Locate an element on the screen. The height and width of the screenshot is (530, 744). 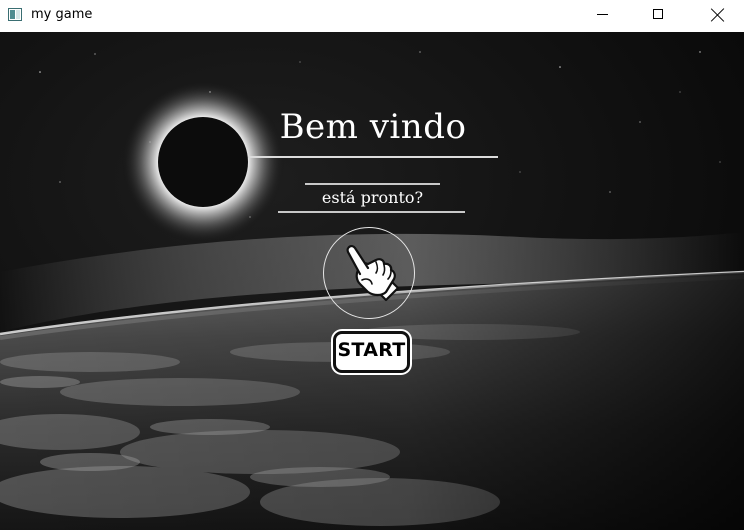
welcome-heading: Bem vindo is located at coordinates (373, 127).